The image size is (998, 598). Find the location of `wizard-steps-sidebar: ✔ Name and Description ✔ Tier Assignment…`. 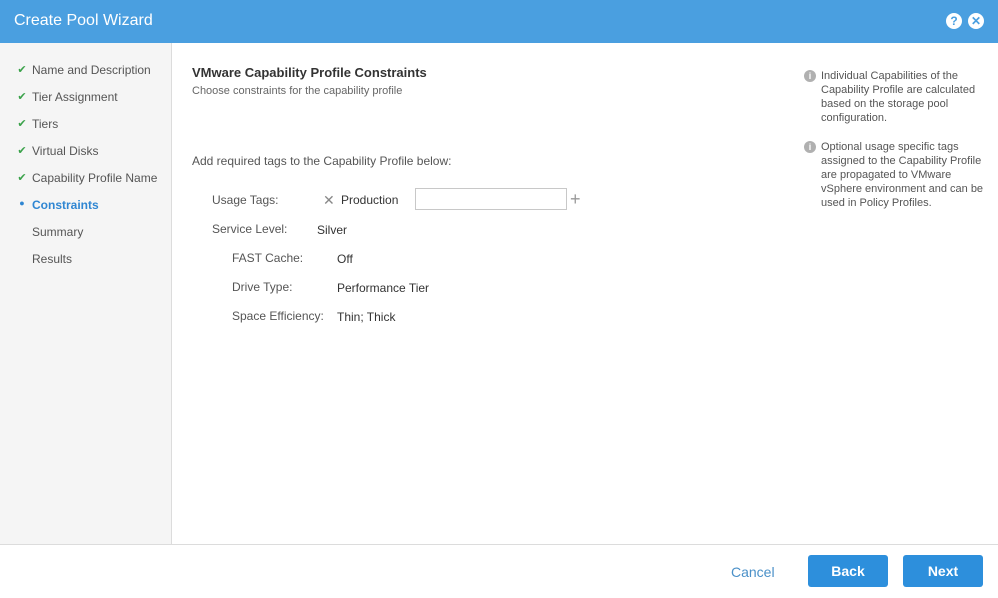

wizard-steps-sidebar: ✔ Name and Description ✔ Tier Assignment… is located at coordinates (86, 293).